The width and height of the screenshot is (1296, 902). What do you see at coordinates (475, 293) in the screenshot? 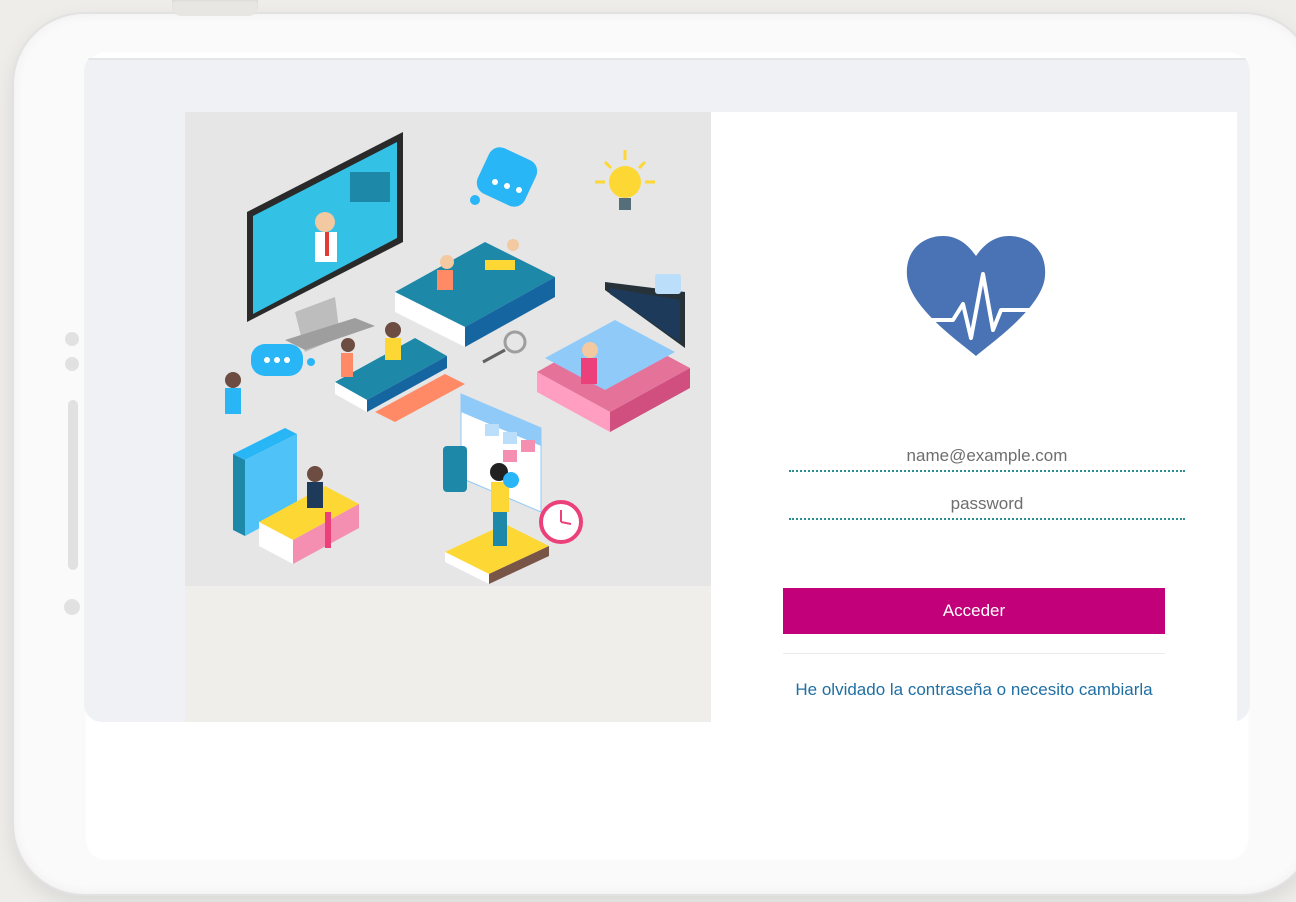
I see `book-icon` at bounding box center [475, 293].